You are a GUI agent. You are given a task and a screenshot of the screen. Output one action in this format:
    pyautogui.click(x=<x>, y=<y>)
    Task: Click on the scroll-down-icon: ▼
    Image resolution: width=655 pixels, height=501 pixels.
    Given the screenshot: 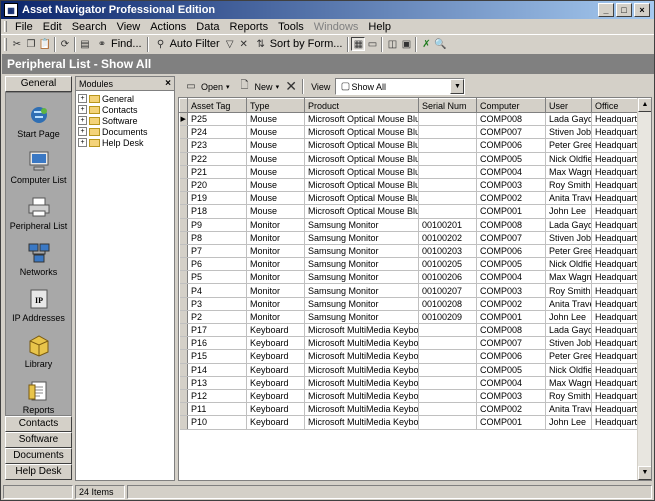 What is the action you would take?
    pyautogui.click(x=644, y=473)
    